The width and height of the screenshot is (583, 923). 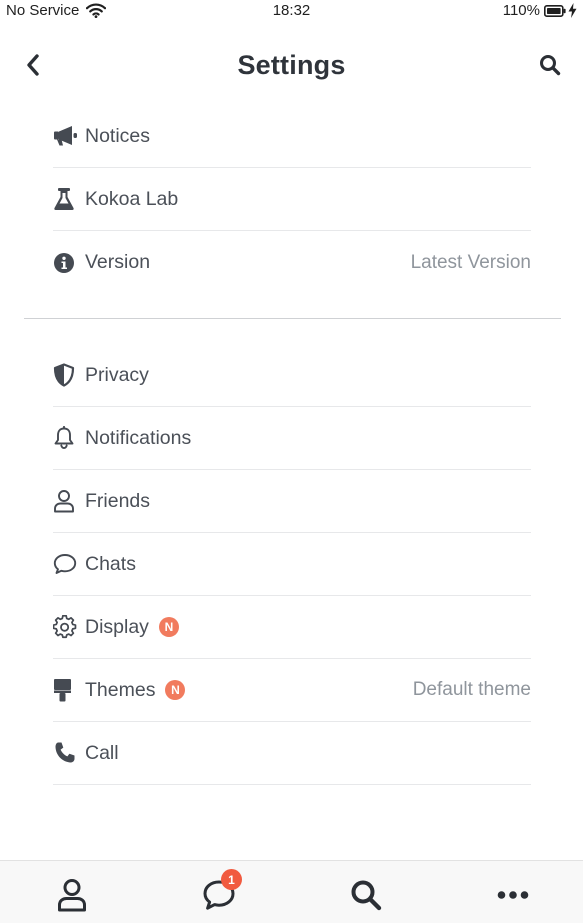 I want to click on settings-row-label: Call, so click(x=102, y=752).